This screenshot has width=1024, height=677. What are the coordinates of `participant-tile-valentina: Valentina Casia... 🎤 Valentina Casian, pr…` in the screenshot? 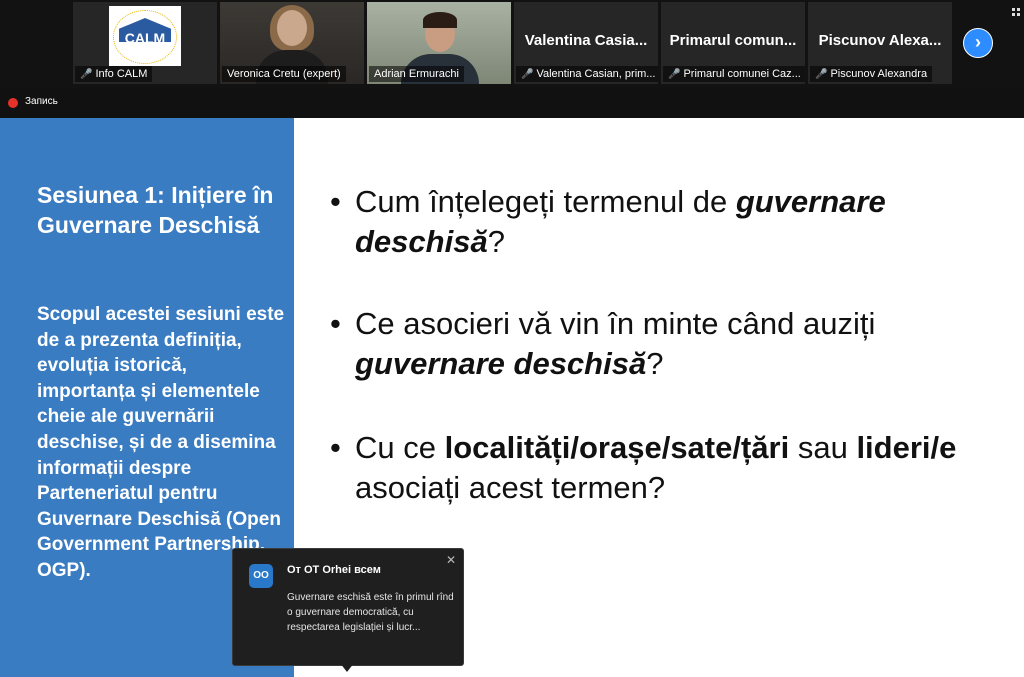 It's located at (586, 43).